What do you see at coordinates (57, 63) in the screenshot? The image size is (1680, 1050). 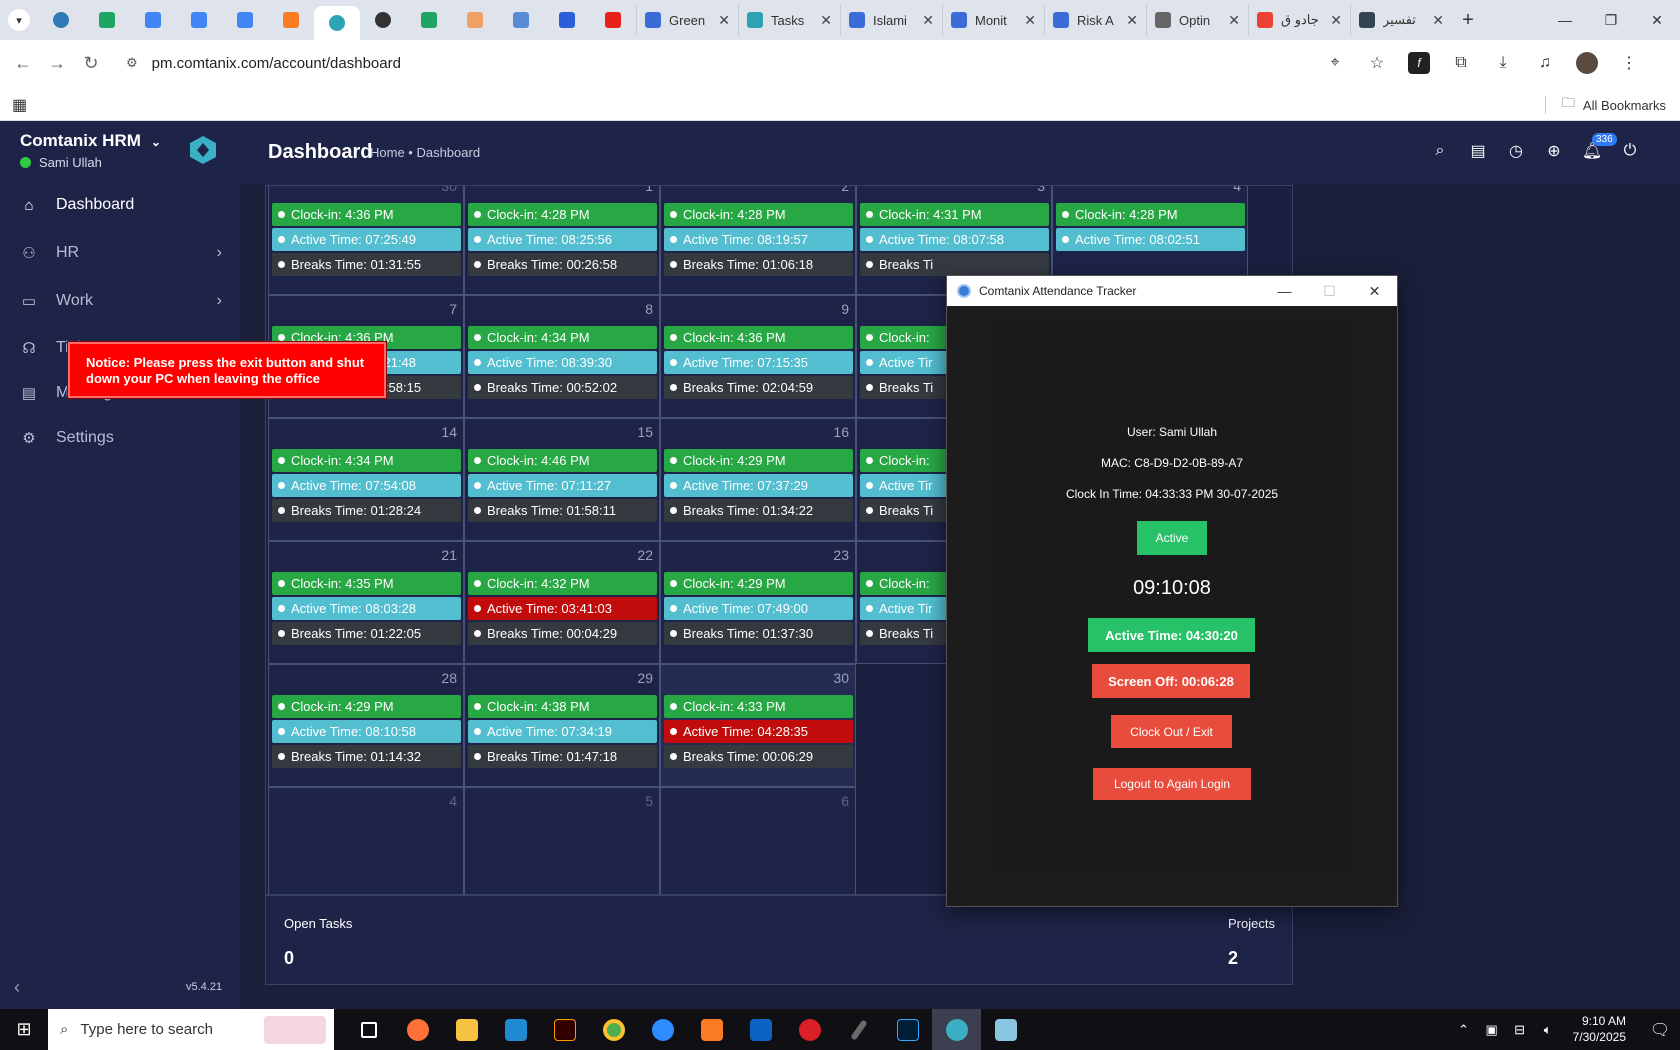 I see `forward-icon: →` at bounding box center [57, 63].